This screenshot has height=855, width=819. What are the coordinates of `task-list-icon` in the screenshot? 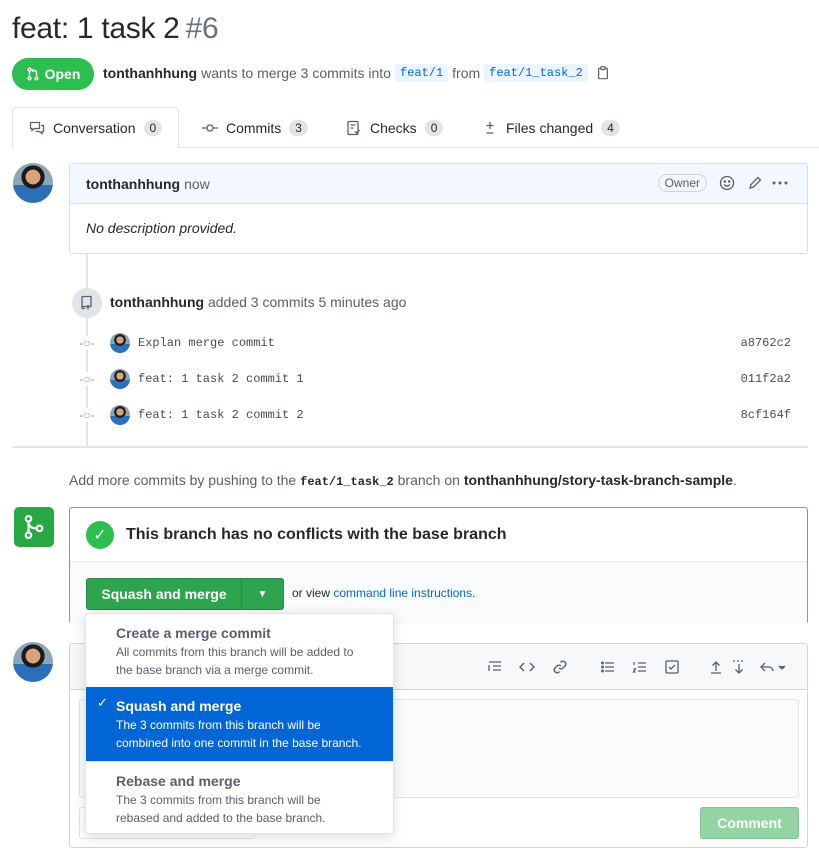 It's located at (672, 668).